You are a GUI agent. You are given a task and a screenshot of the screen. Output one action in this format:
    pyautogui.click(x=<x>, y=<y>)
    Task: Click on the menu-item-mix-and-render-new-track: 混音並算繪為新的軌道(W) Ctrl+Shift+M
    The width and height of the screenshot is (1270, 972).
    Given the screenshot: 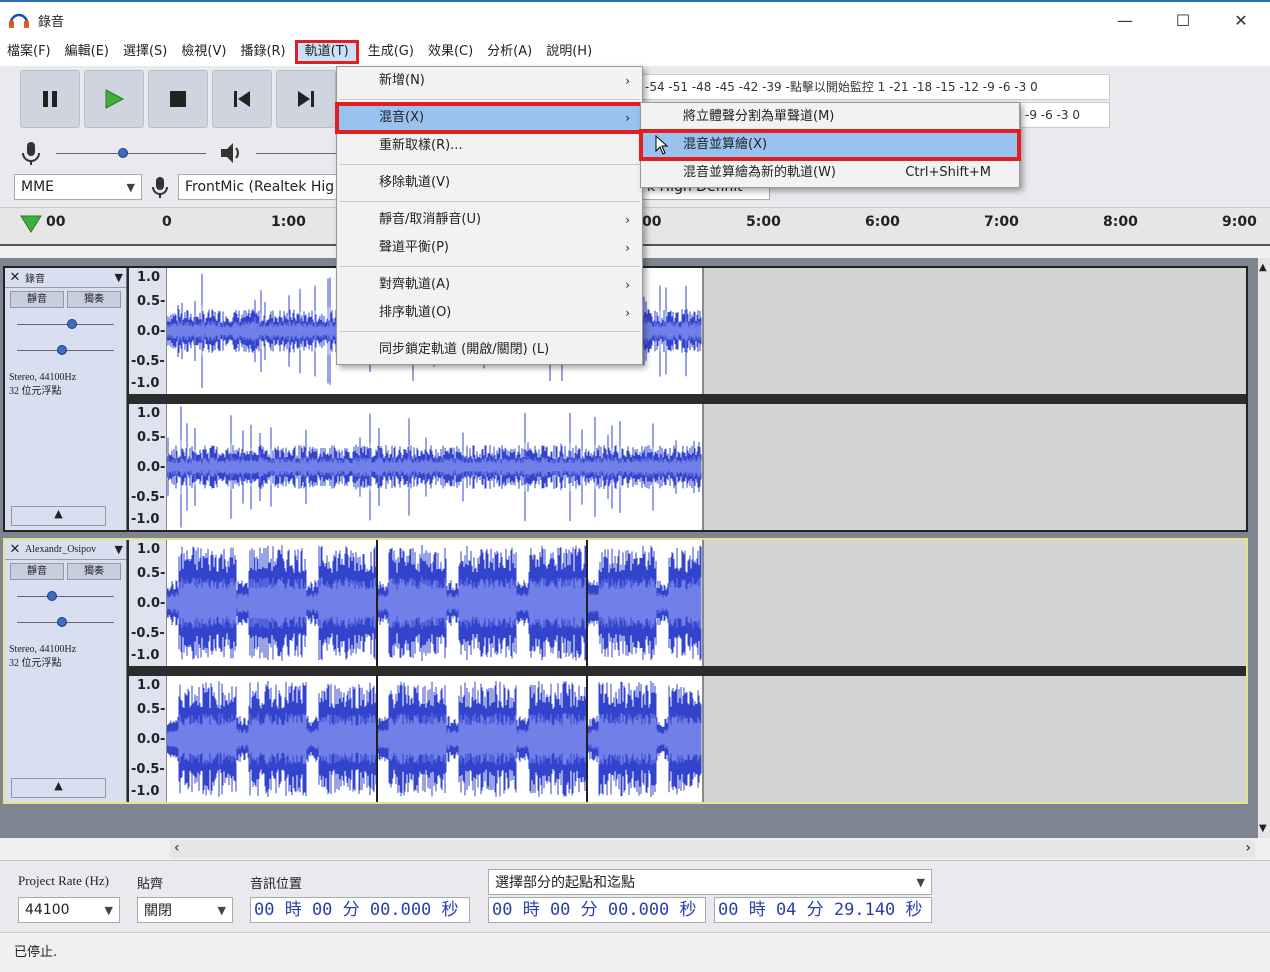 What is the action you would take?
    pyautogui.click(x=830, y=173)
    